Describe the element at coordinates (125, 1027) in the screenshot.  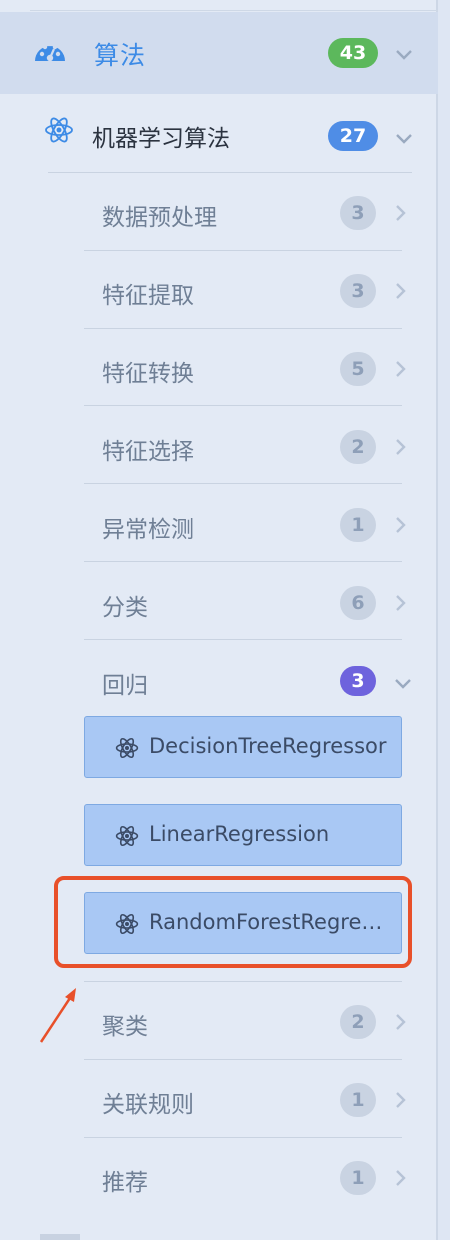
I see `item-label: 聚类` at that location.